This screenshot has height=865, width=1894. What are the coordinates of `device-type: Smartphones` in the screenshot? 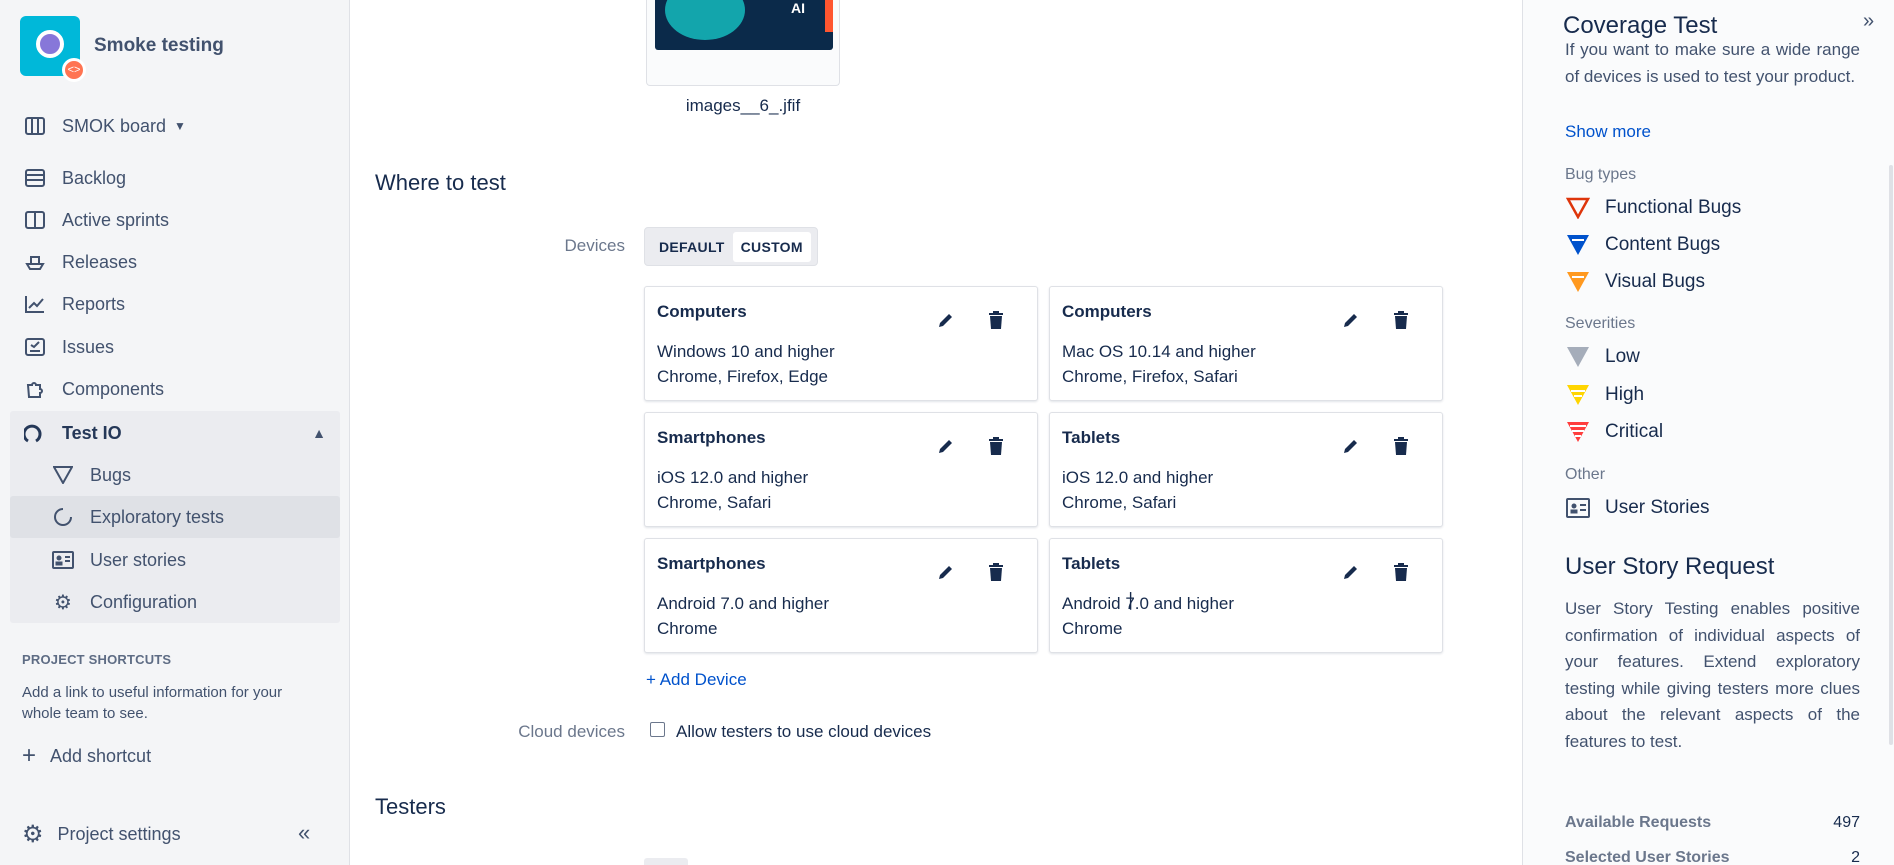 It's located at (711, 563).